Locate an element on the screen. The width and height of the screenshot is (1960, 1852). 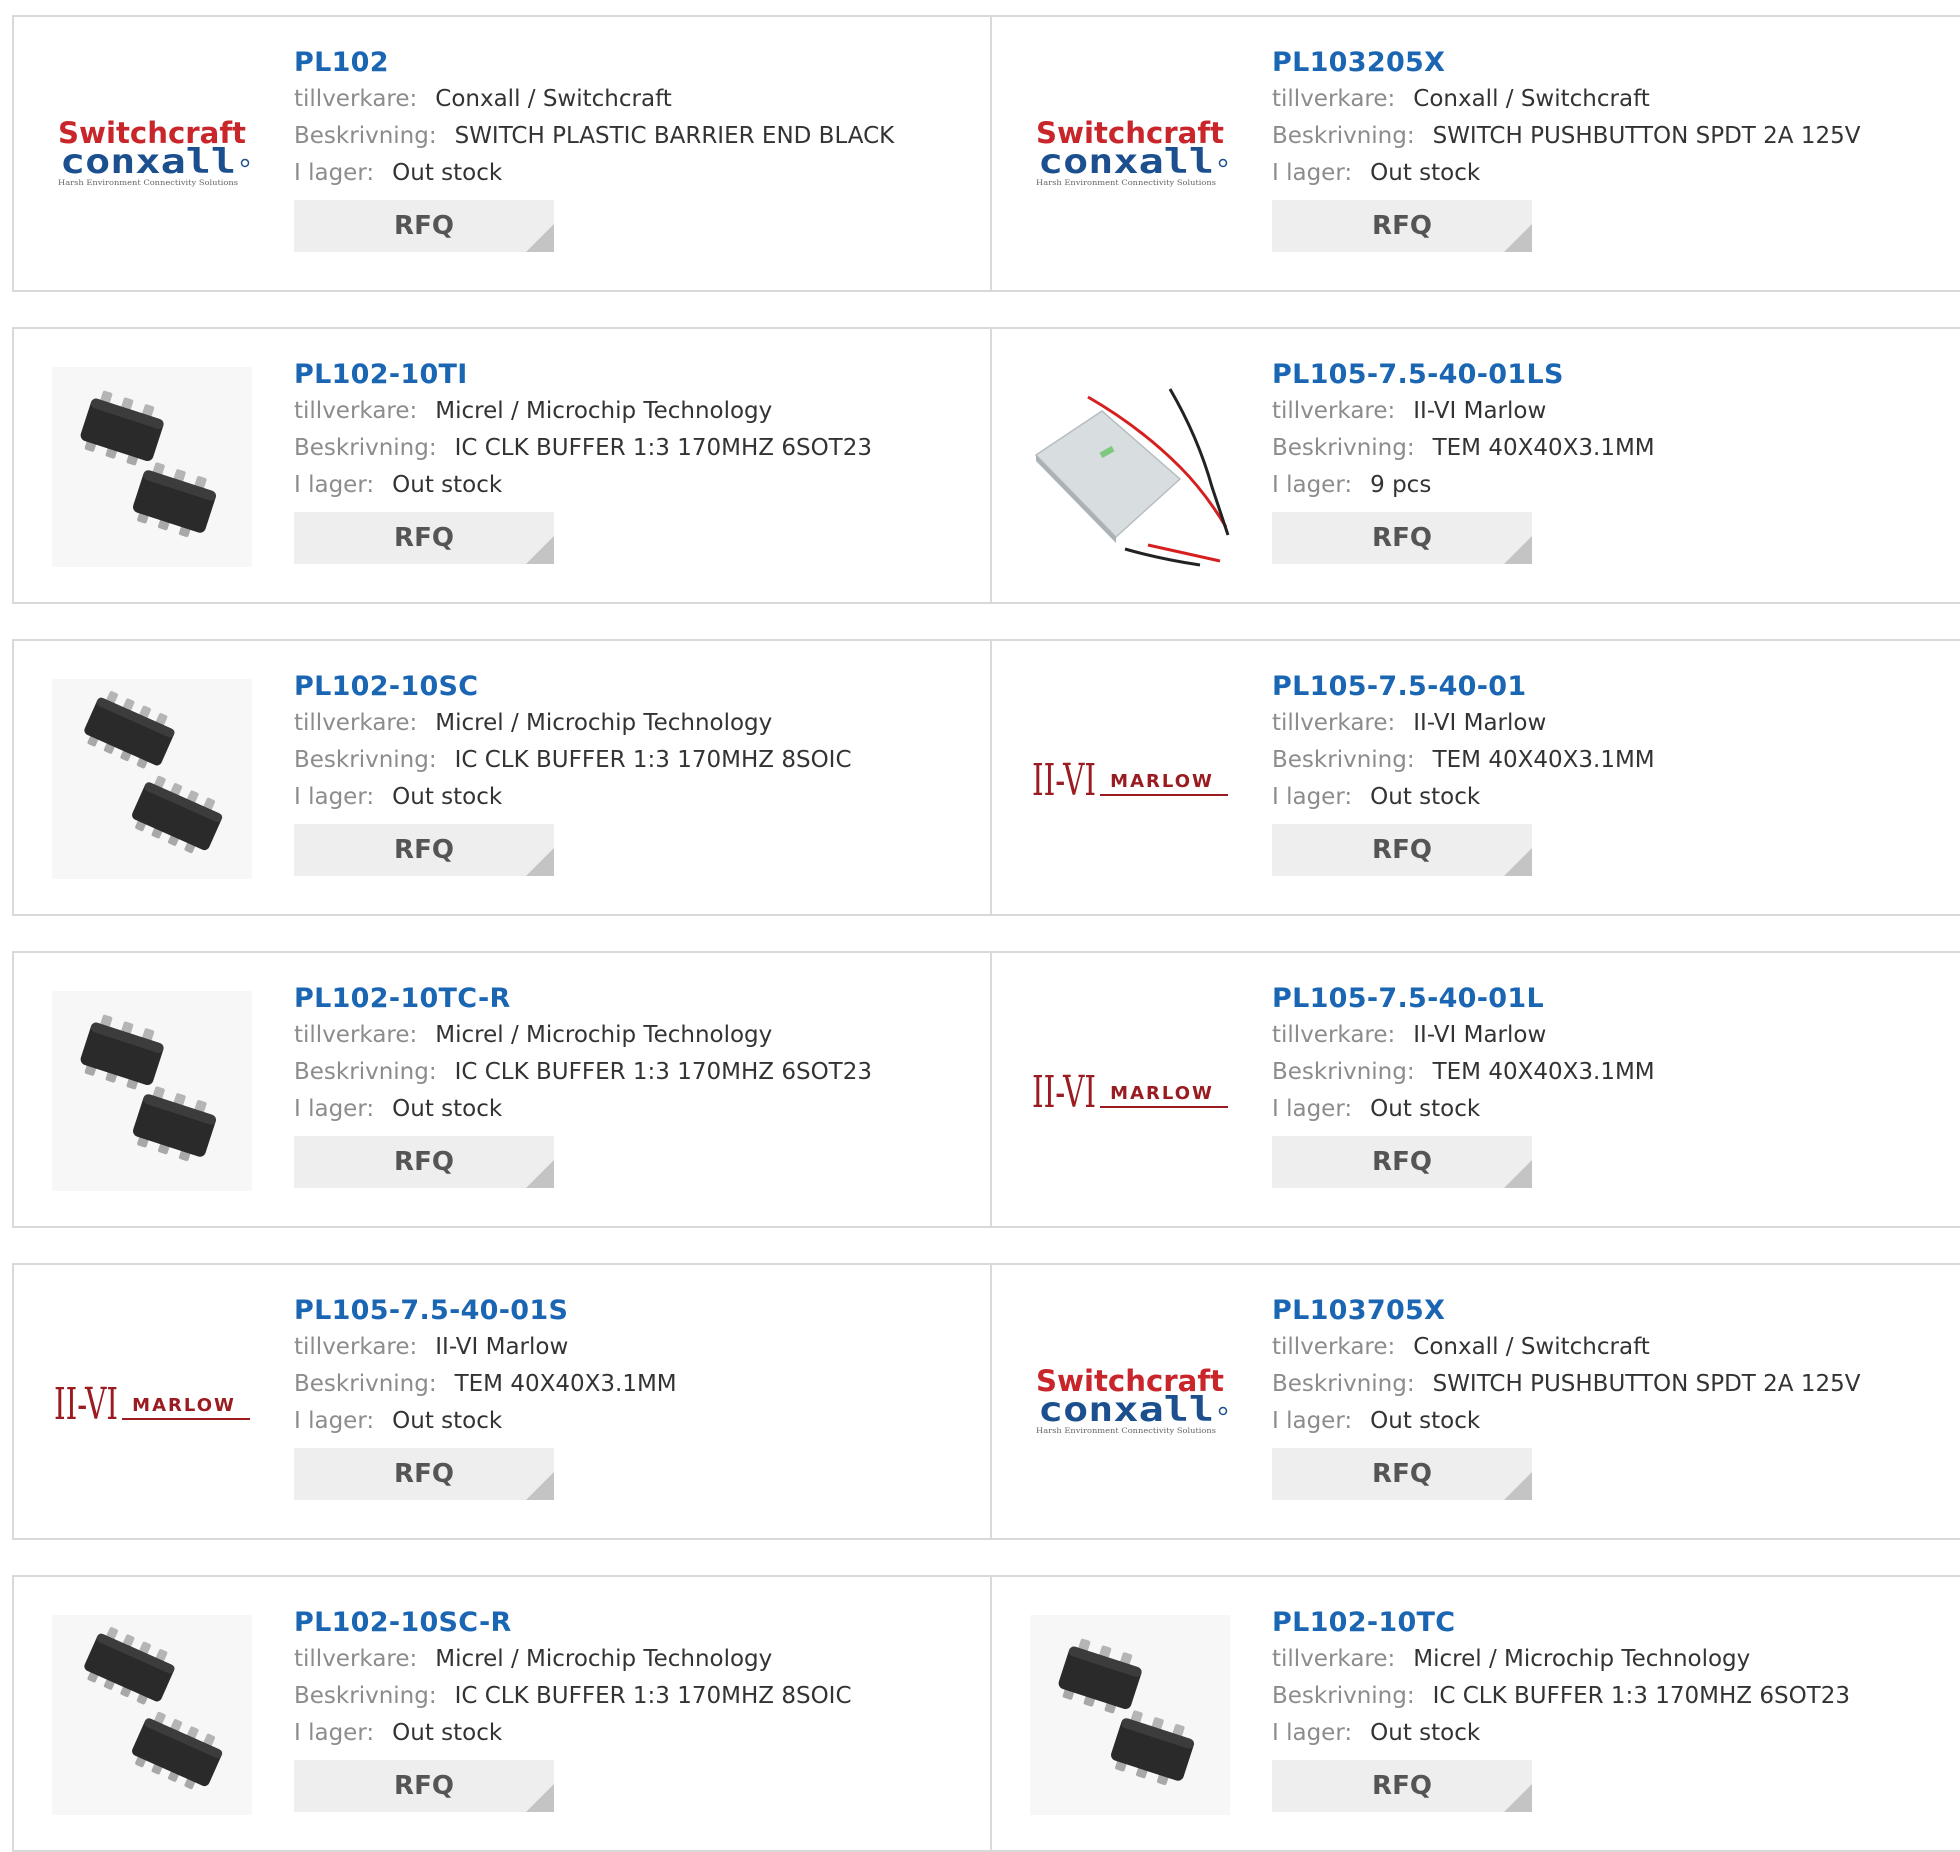
thermoelectric-module-image is located at coordinates (1130, 467).